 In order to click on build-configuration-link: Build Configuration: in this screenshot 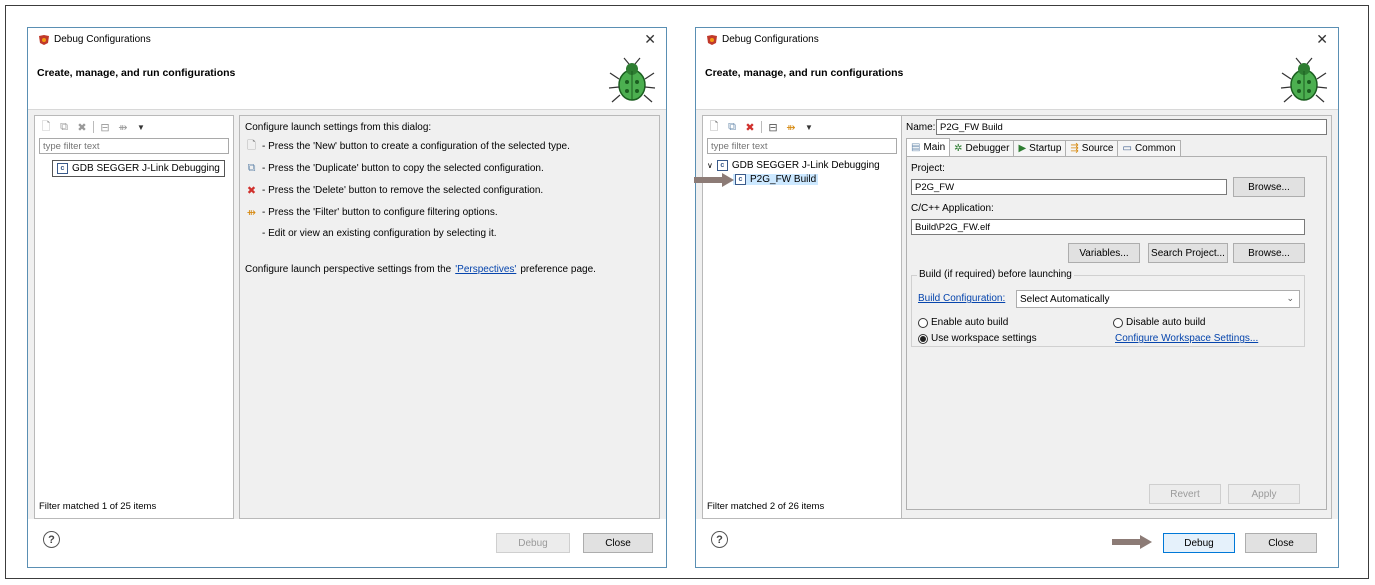, I will do `click(961, 298)`.